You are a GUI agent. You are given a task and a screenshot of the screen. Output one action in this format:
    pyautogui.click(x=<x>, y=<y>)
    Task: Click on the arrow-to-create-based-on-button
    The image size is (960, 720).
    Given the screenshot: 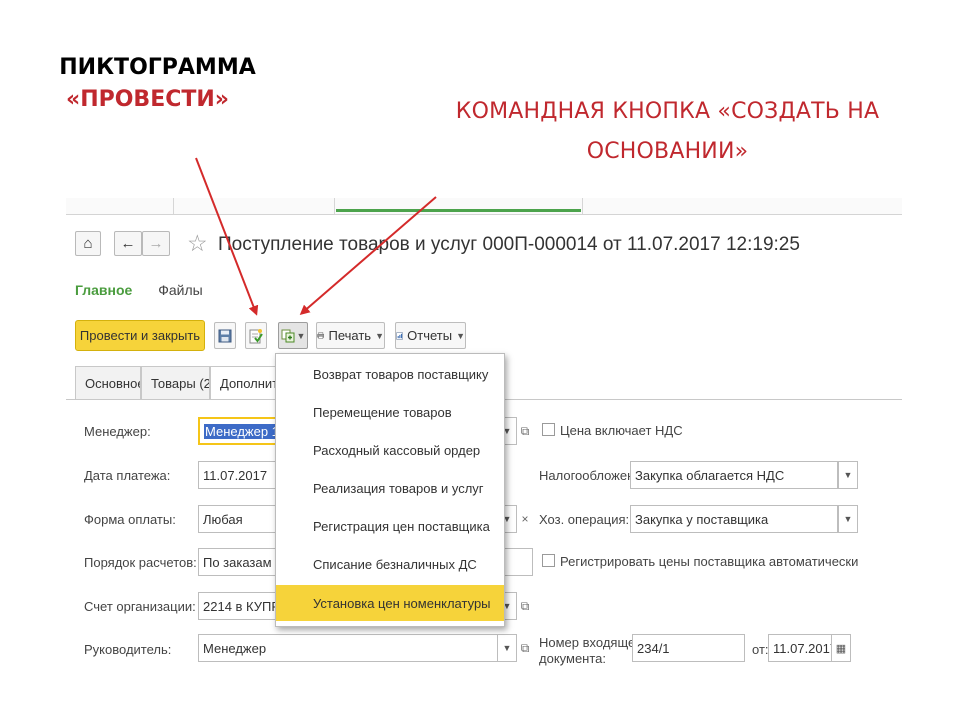 What is the action you would take?
    pyautogui.click(x=368, y=255)
    